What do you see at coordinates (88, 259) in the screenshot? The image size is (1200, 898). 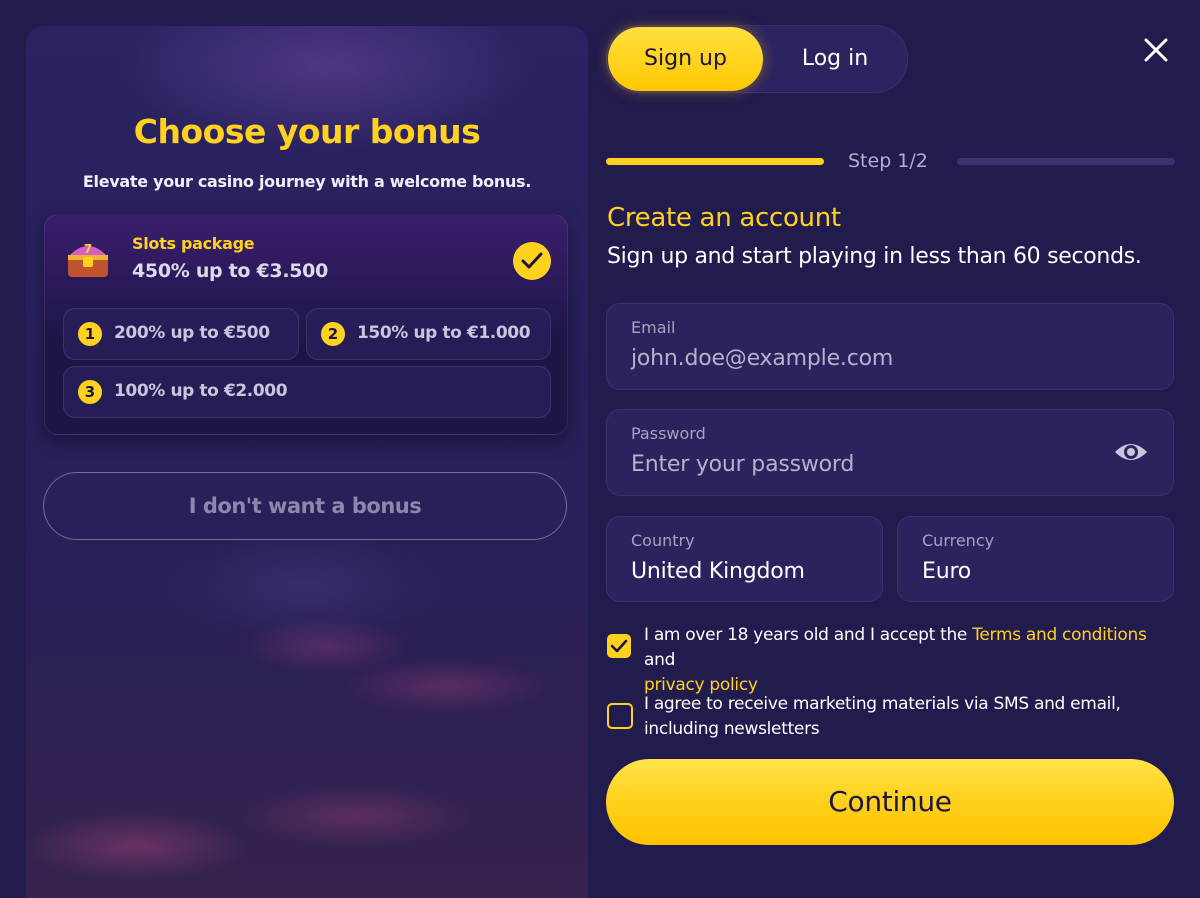 I see `treasure-chest-icon: 7` at bounding box center [88, 259].